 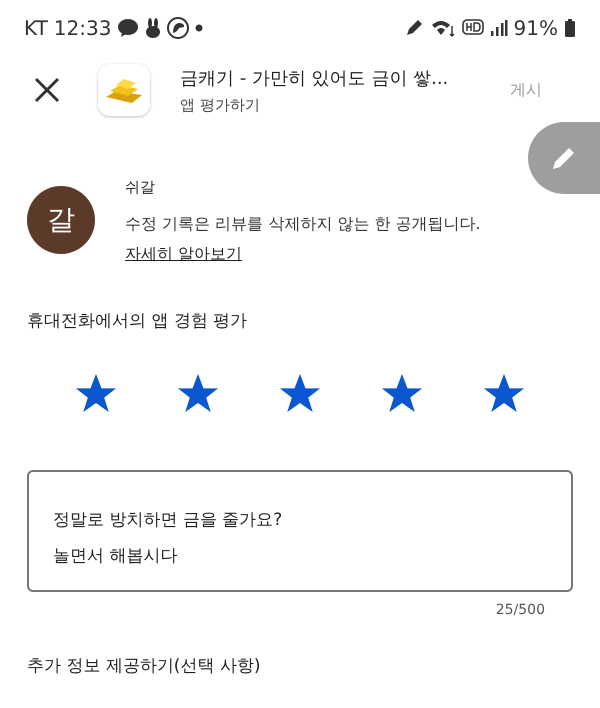 What do you see at coordinates (137, 321) in the screenshot?
I see `rating-heading: 휴대전화에서의 앱 경험 평가` at bounding box center [137, 321].